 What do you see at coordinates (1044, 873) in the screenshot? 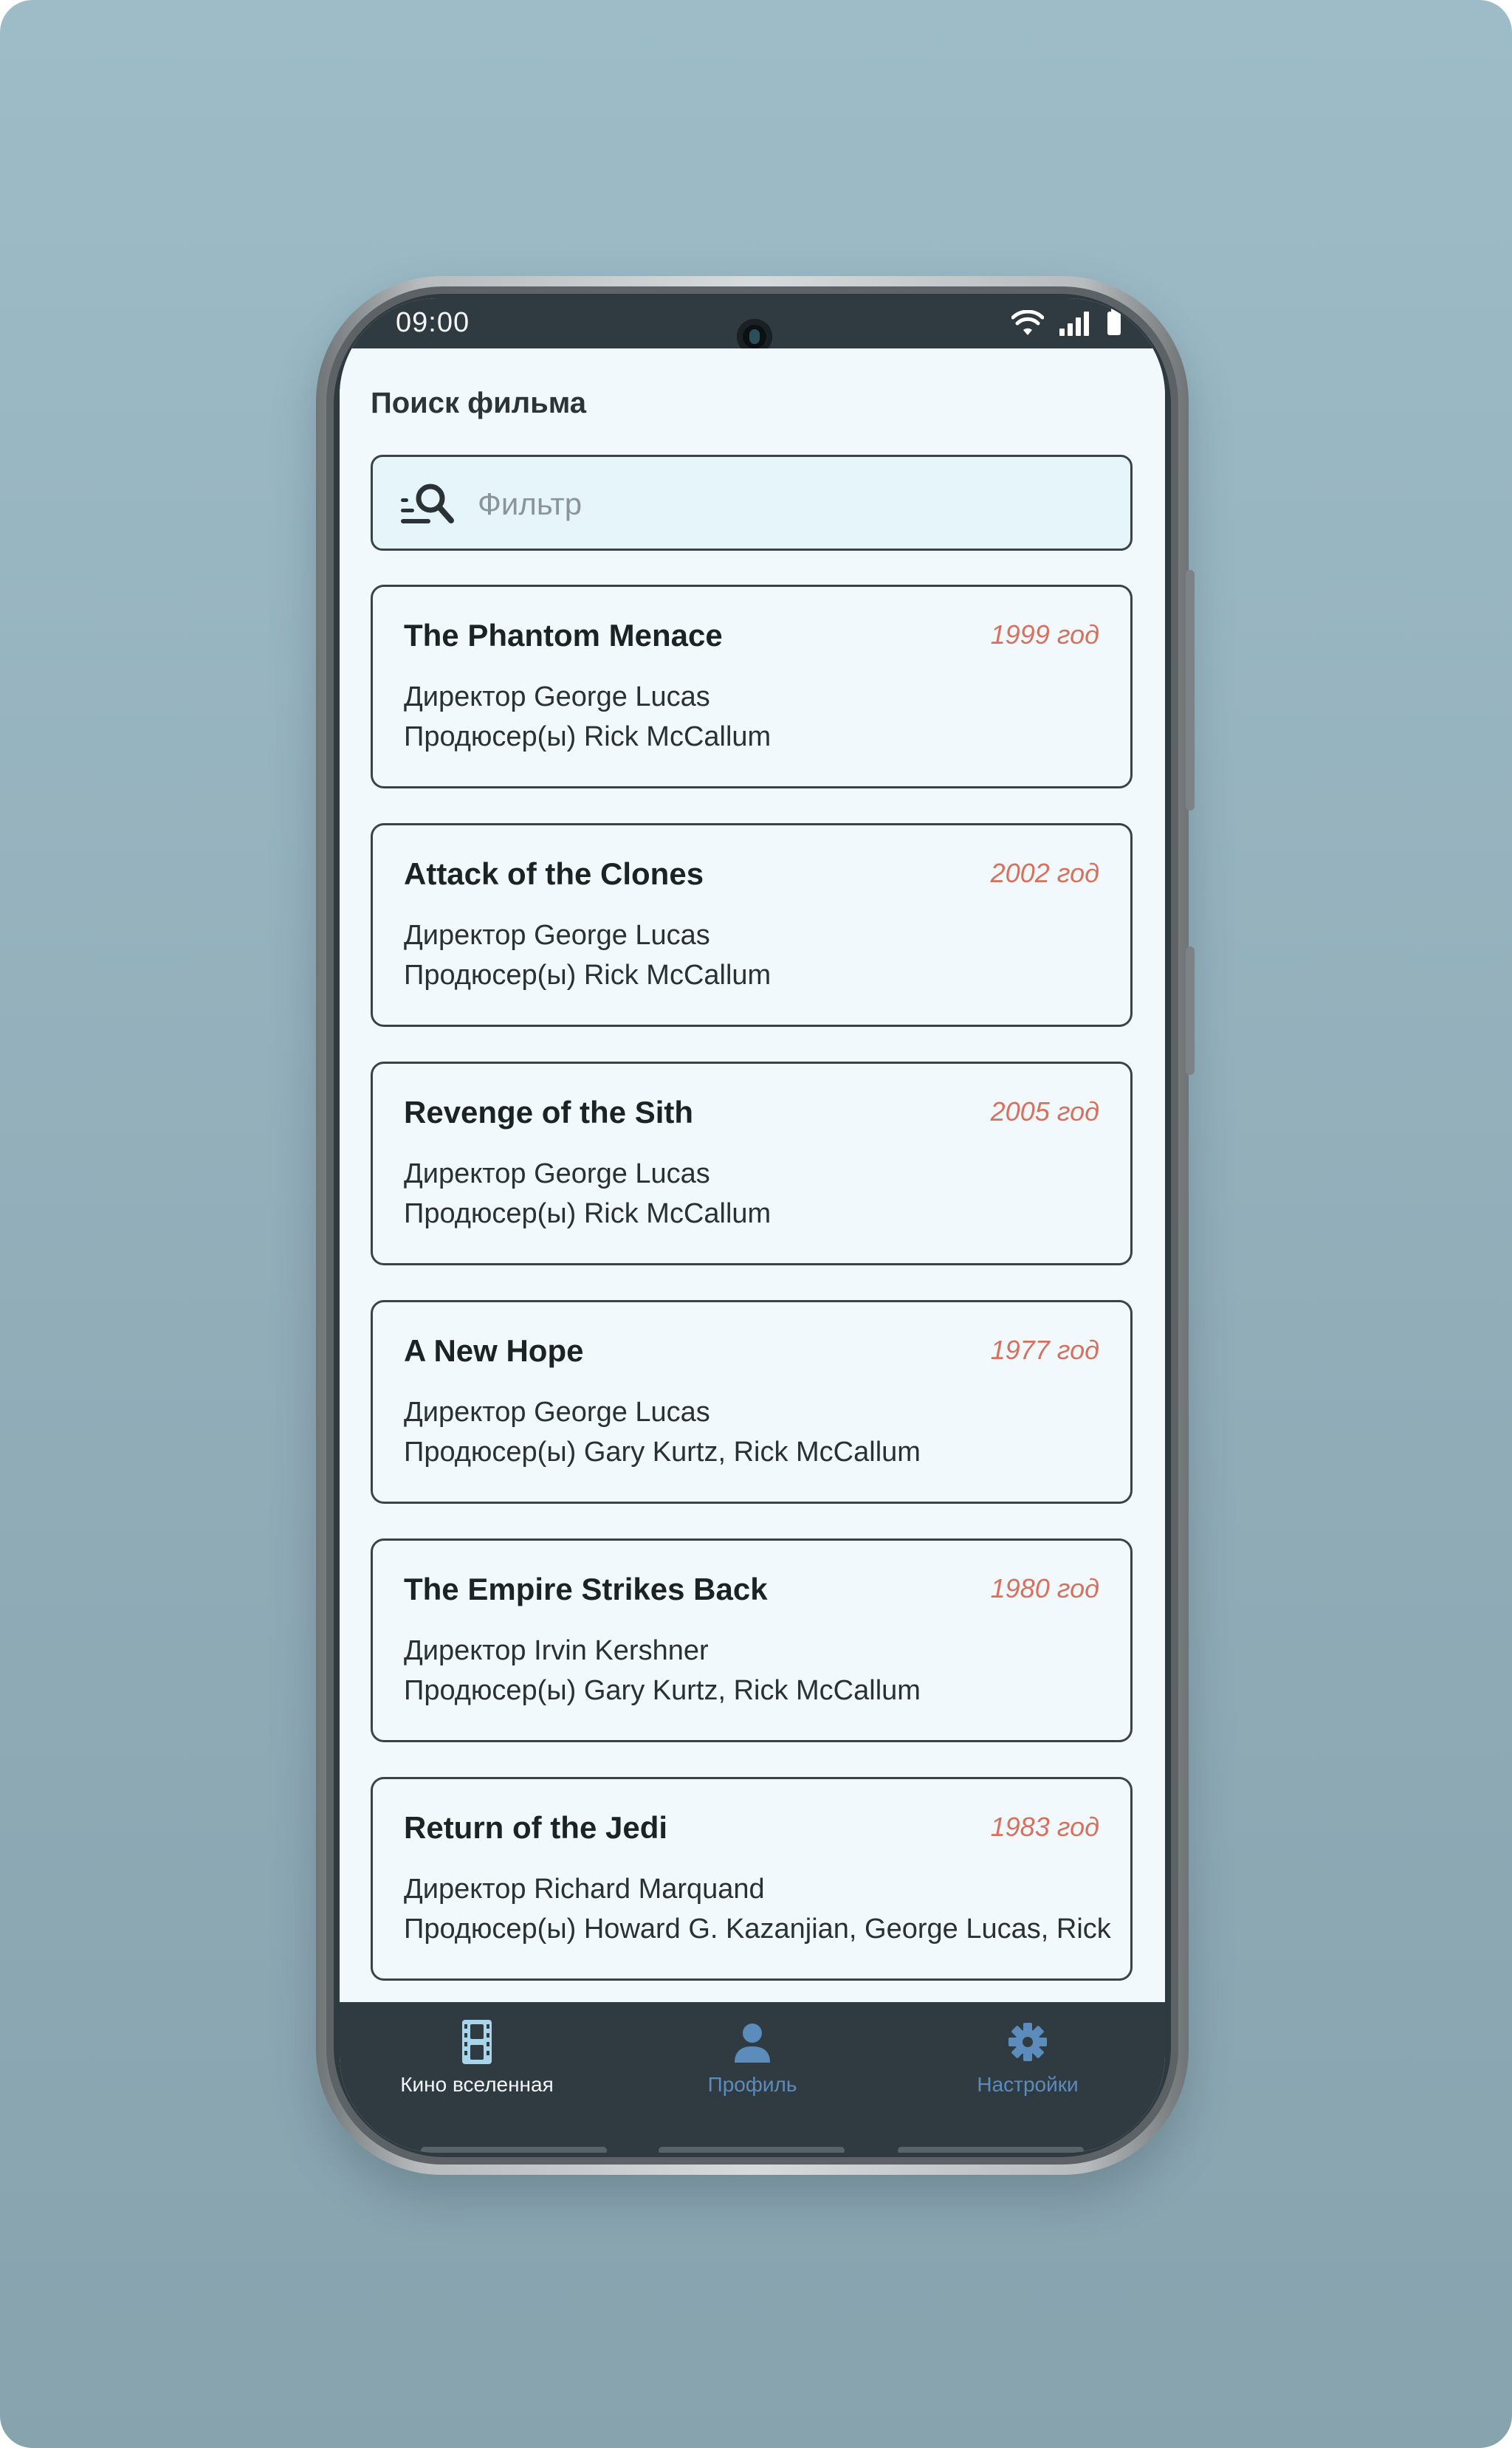
I see `movie-year: 2002 год` at bounding box center [1044, 873].